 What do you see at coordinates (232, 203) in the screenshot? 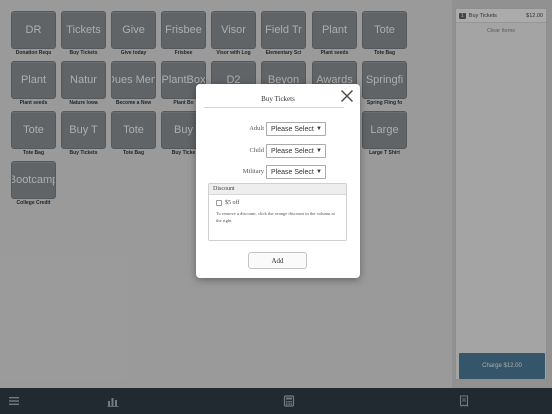
I see `discount-option-label: $5 off` at bounding box center [232, 203].